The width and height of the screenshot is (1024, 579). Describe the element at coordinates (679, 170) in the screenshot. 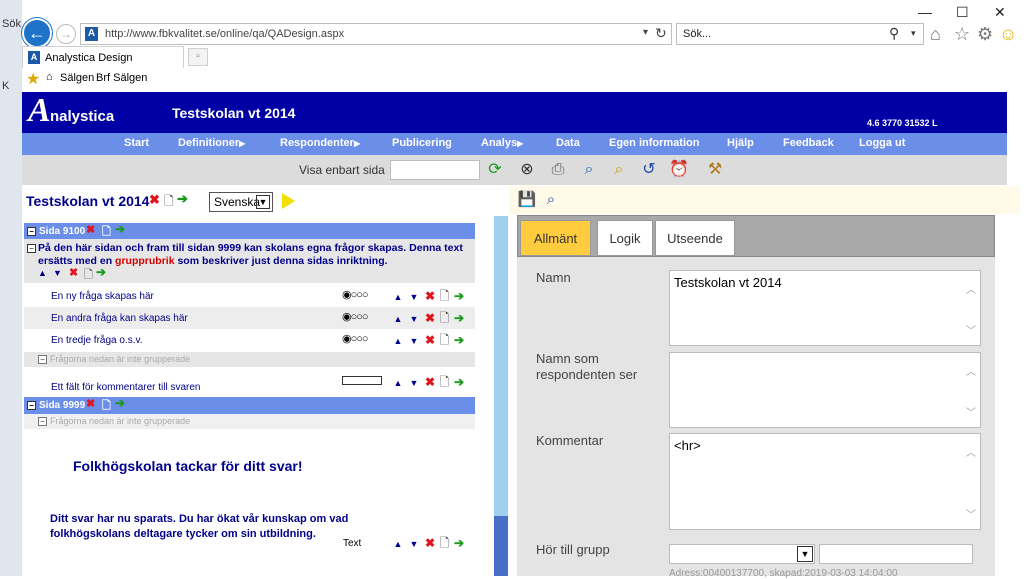

I see `alarm-clock-icon: ⏰` at that location.